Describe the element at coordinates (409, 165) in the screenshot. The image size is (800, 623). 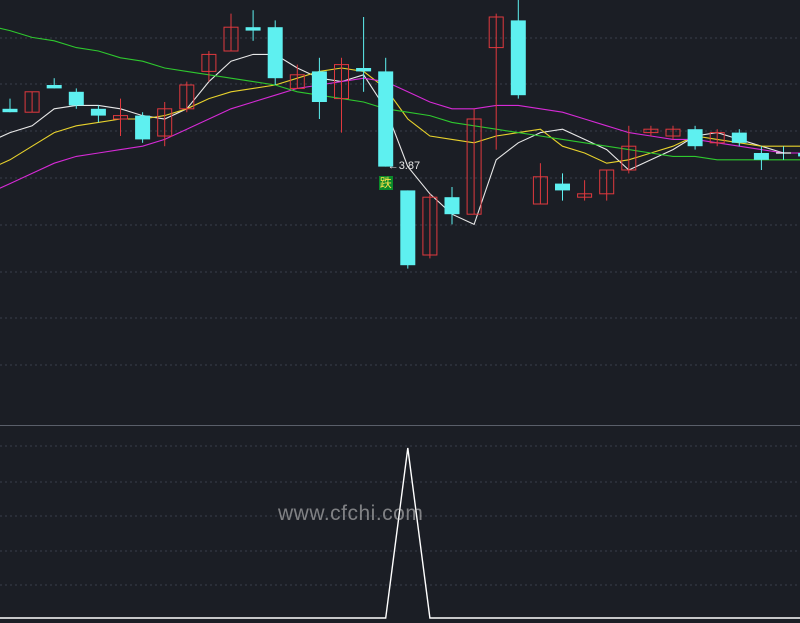
I see `low-price-value: 3.87` at that location.